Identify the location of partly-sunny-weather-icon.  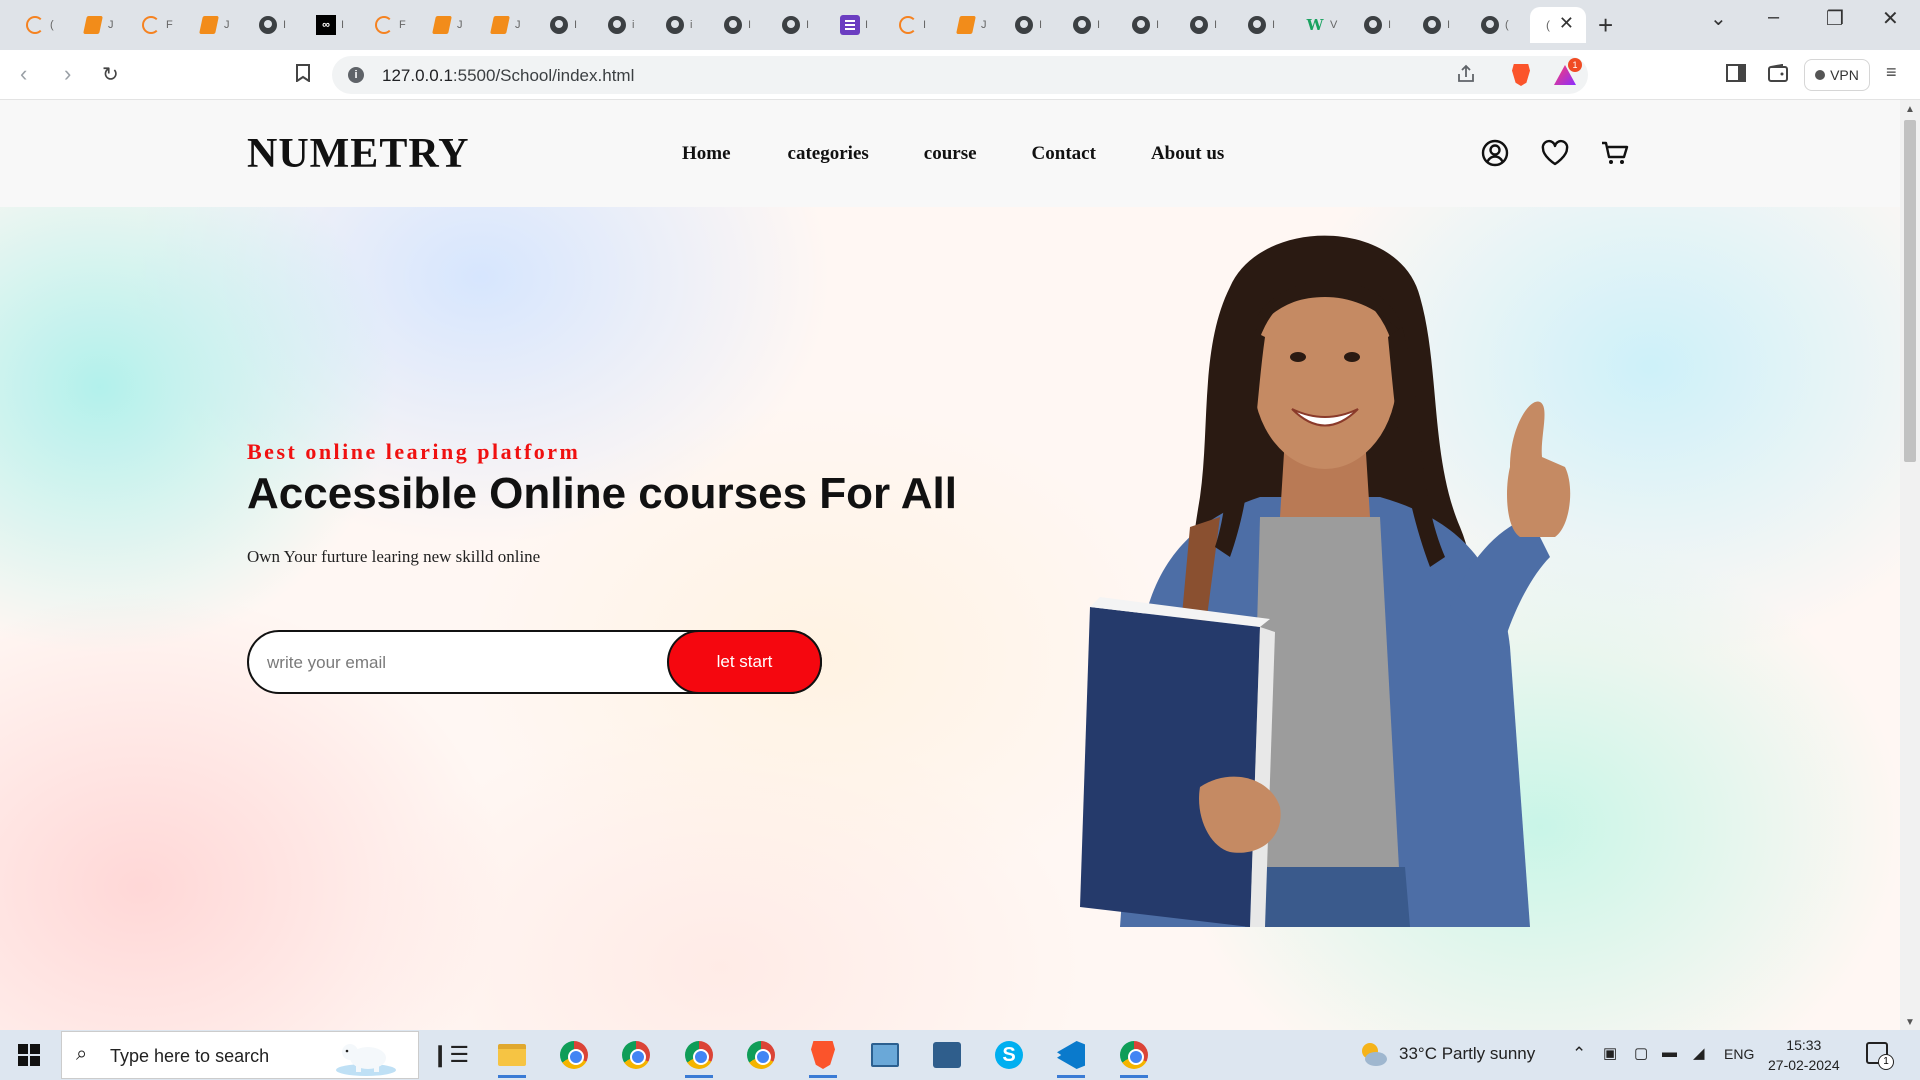
(1373, 1054).